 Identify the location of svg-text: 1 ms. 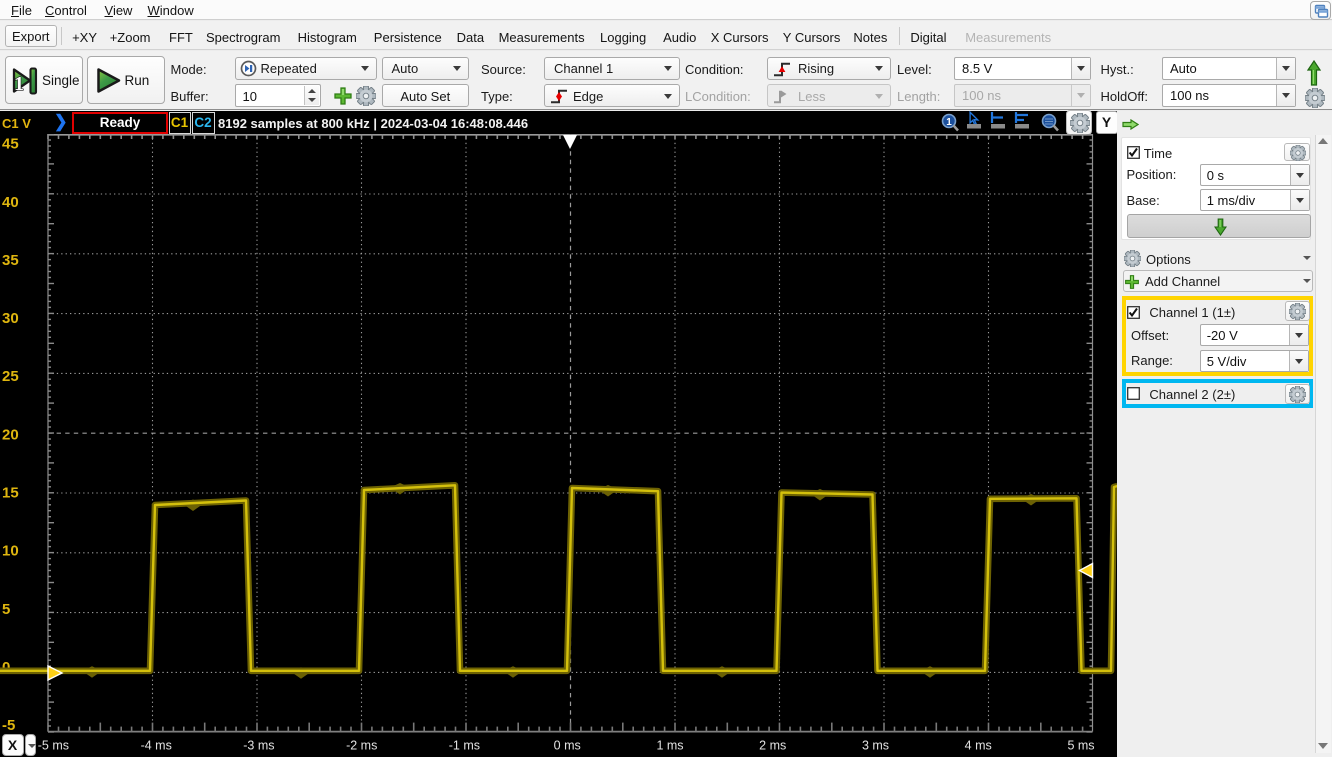
(669, 746).